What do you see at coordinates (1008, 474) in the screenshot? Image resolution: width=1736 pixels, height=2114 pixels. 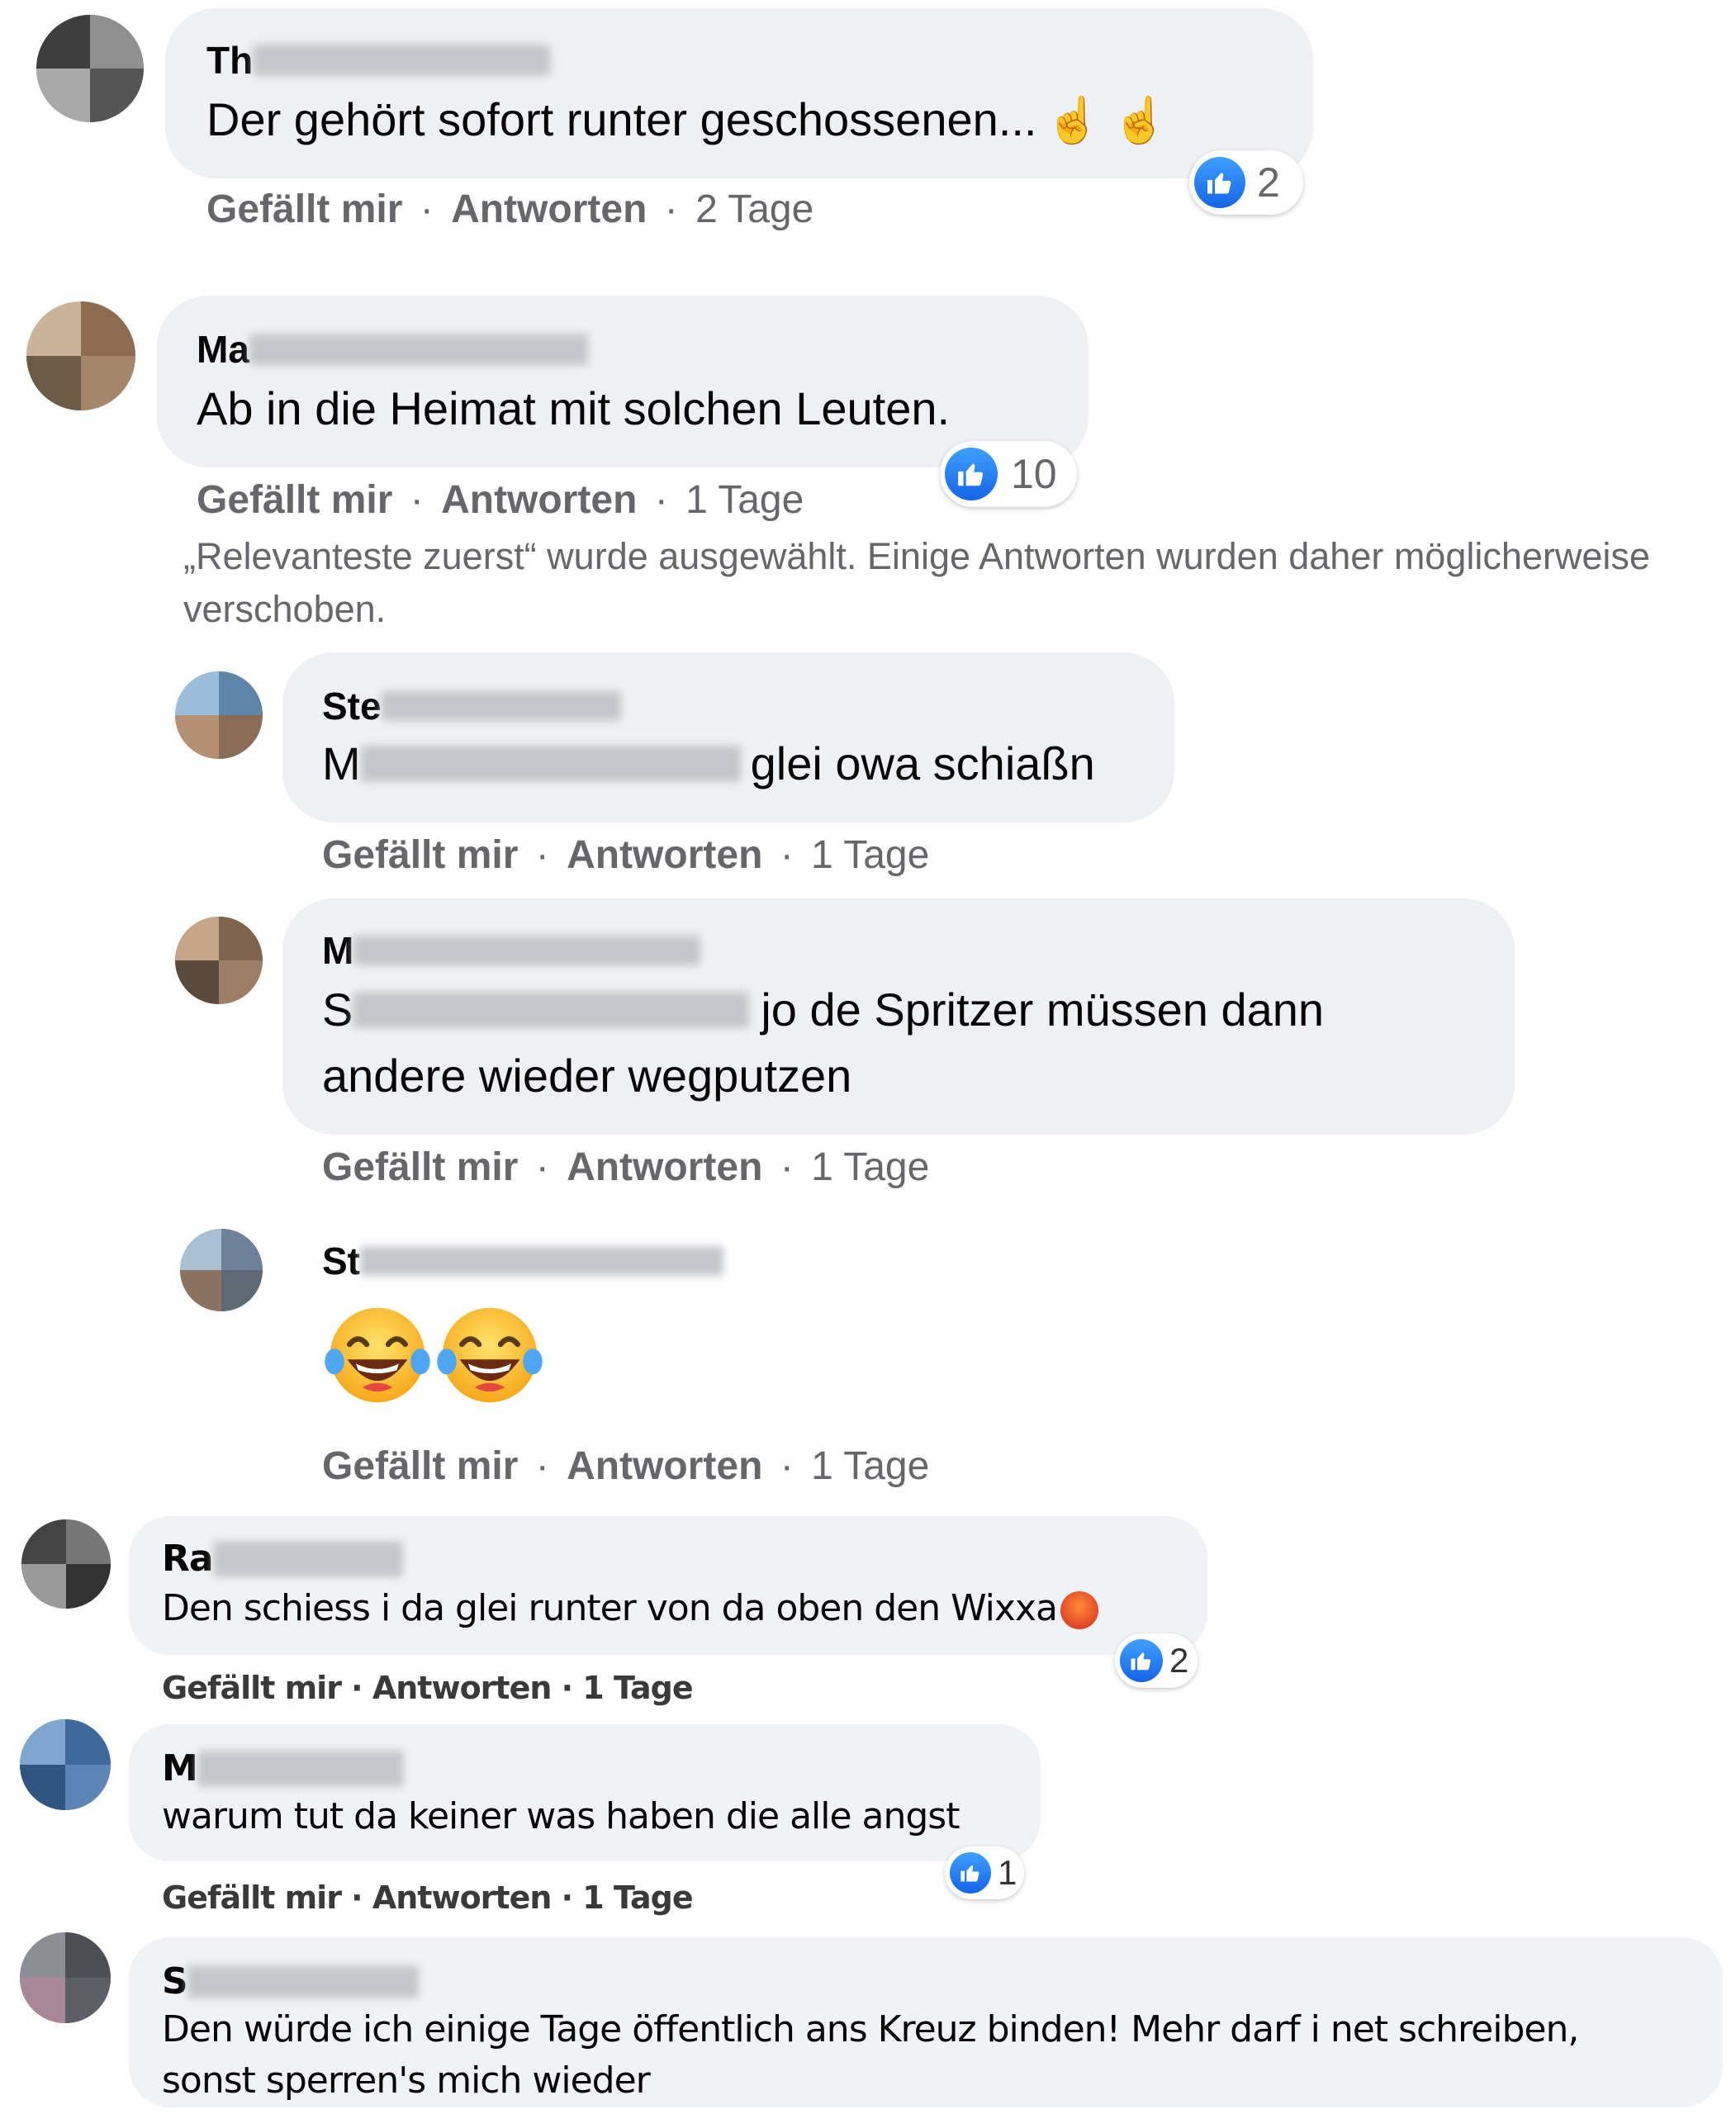 I see `reaction-count: 10` at bounding box center [1008, 474].